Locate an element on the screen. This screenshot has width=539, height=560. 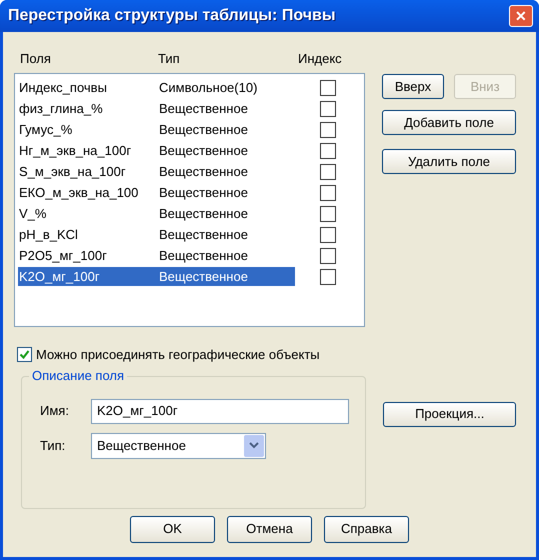
list-row: Гумус_% Вещественное is located at coordinates (156, 129).